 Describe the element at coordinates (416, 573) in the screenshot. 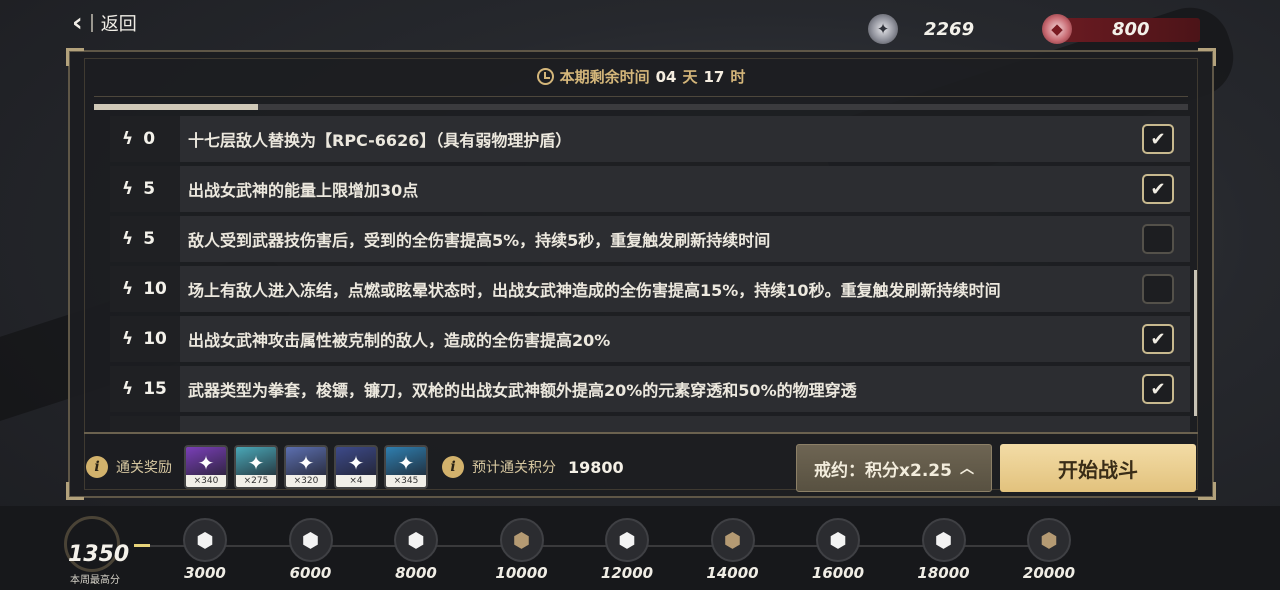

I see `milestone-value: 8000` at that location.